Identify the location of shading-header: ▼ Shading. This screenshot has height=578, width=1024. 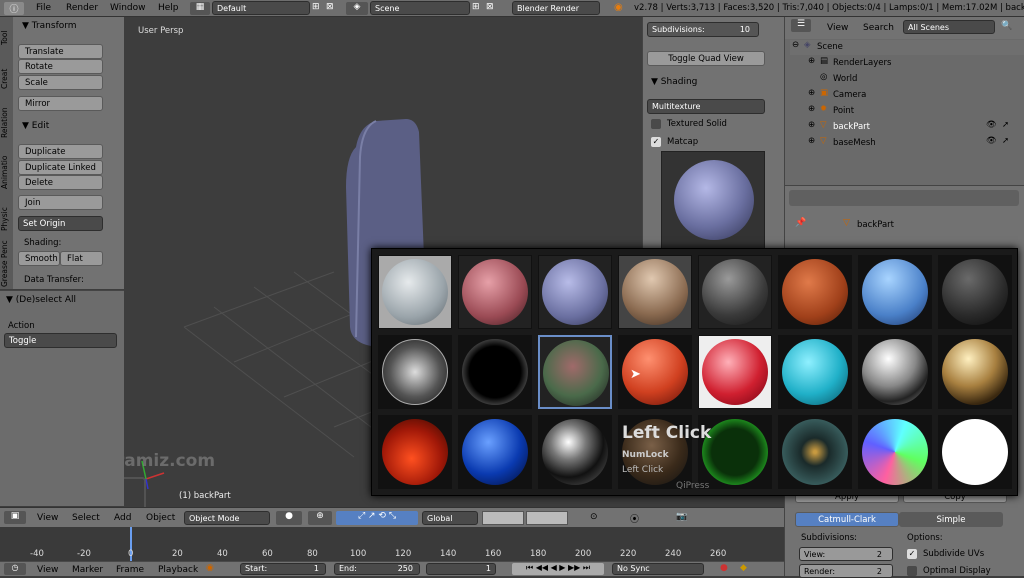
(674, 82).